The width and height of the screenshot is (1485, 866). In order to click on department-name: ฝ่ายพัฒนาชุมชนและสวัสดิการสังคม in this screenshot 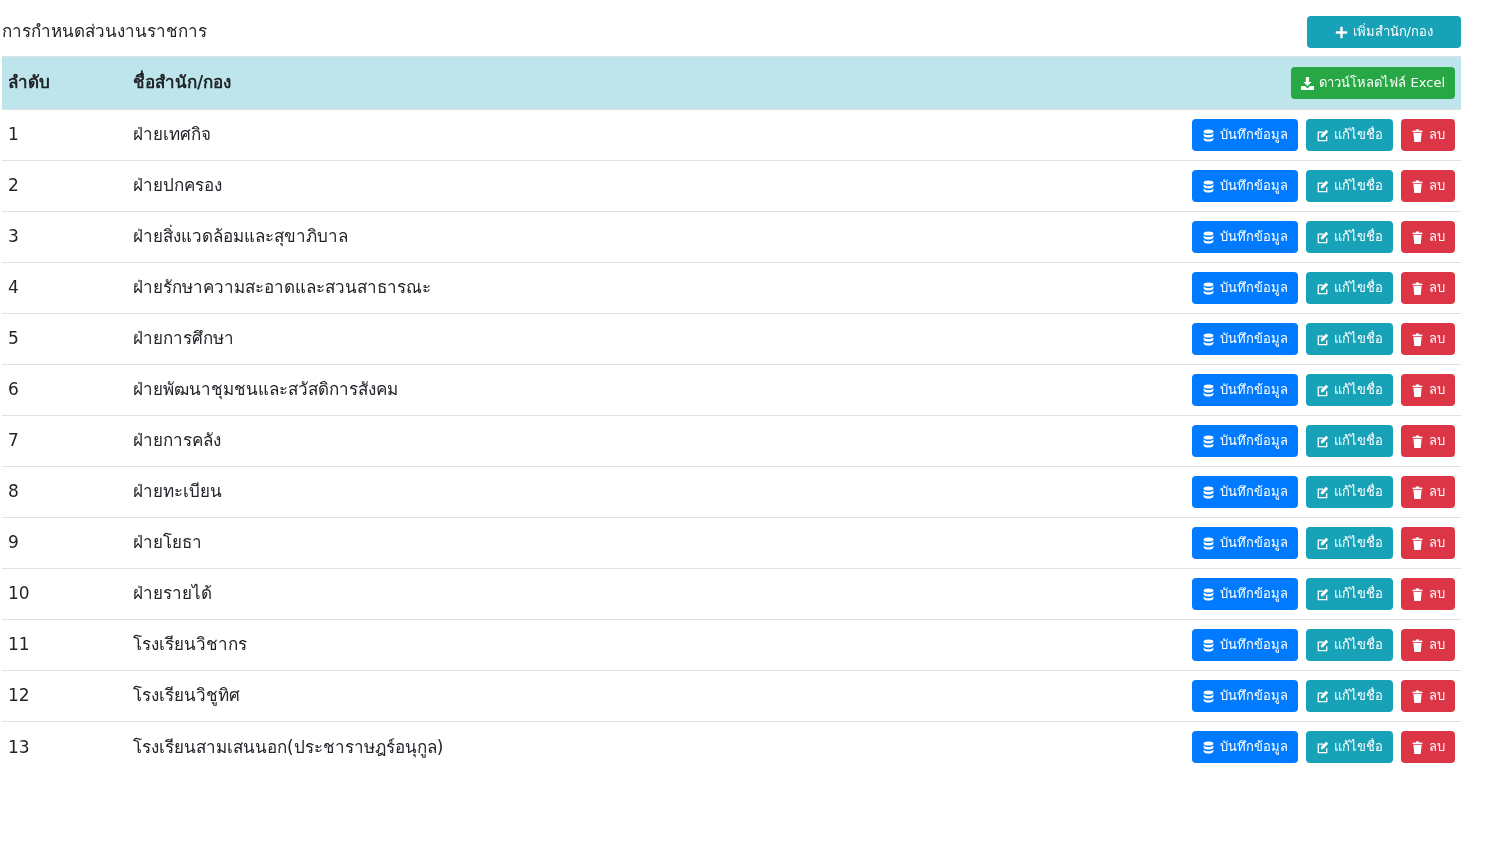, I will do `click(265, 389)`.